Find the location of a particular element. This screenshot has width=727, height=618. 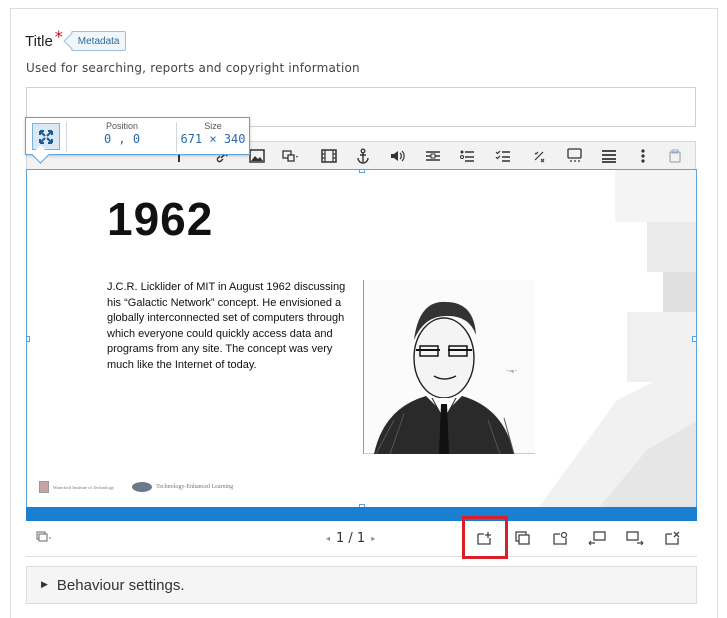

slide-pager: ◂ 1 / 1 ▸ is located at coordinates (350, 538).